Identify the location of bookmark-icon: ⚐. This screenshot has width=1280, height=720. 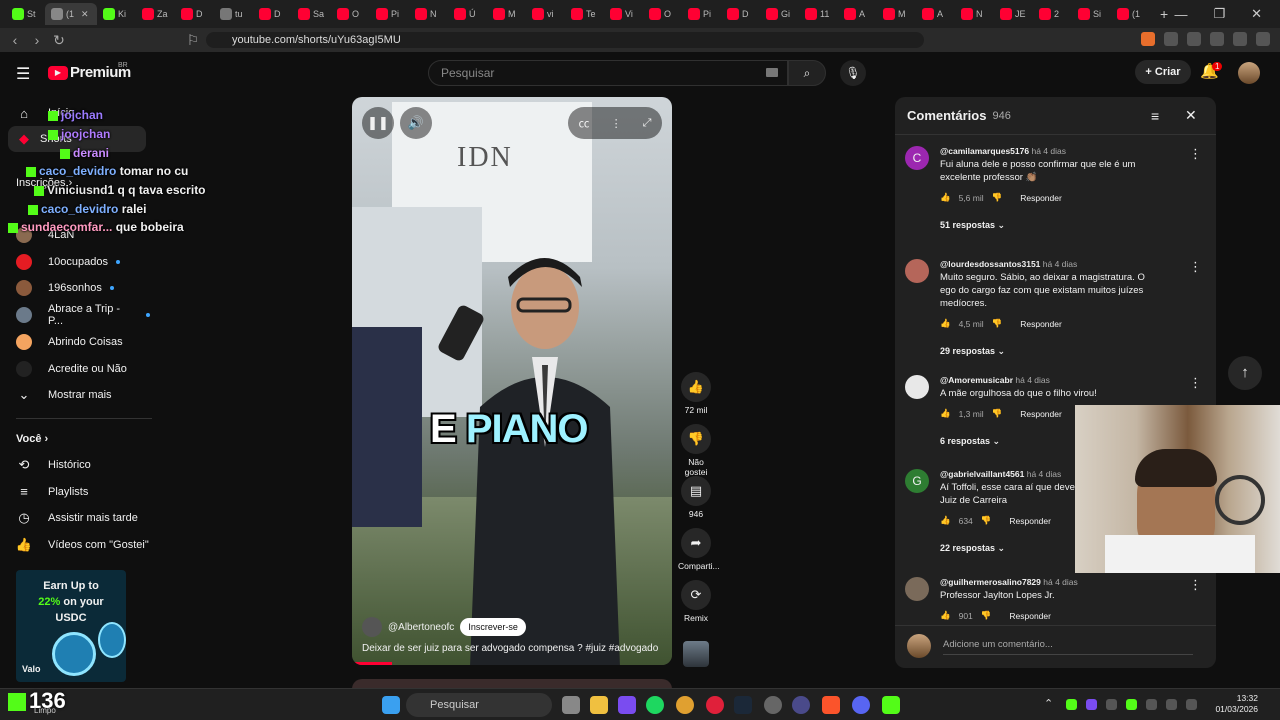
(193, 40).